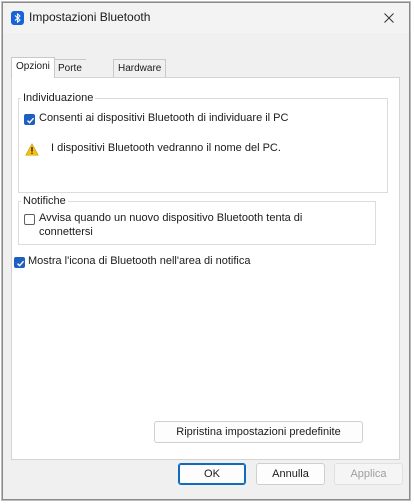  Describe the element at coordinates (66, 232) in the screenshot. I see `new-device-alert-label-line2: connettersi` at that location.